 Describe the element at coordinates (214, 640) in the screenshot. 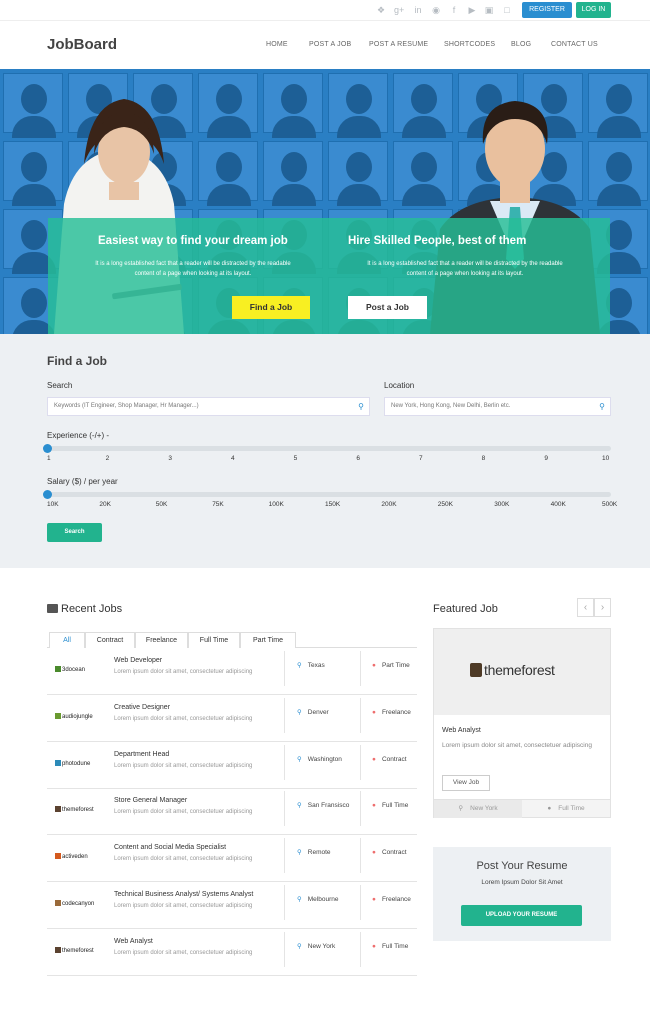

I see `tab-full-time: Full Time` at that location.